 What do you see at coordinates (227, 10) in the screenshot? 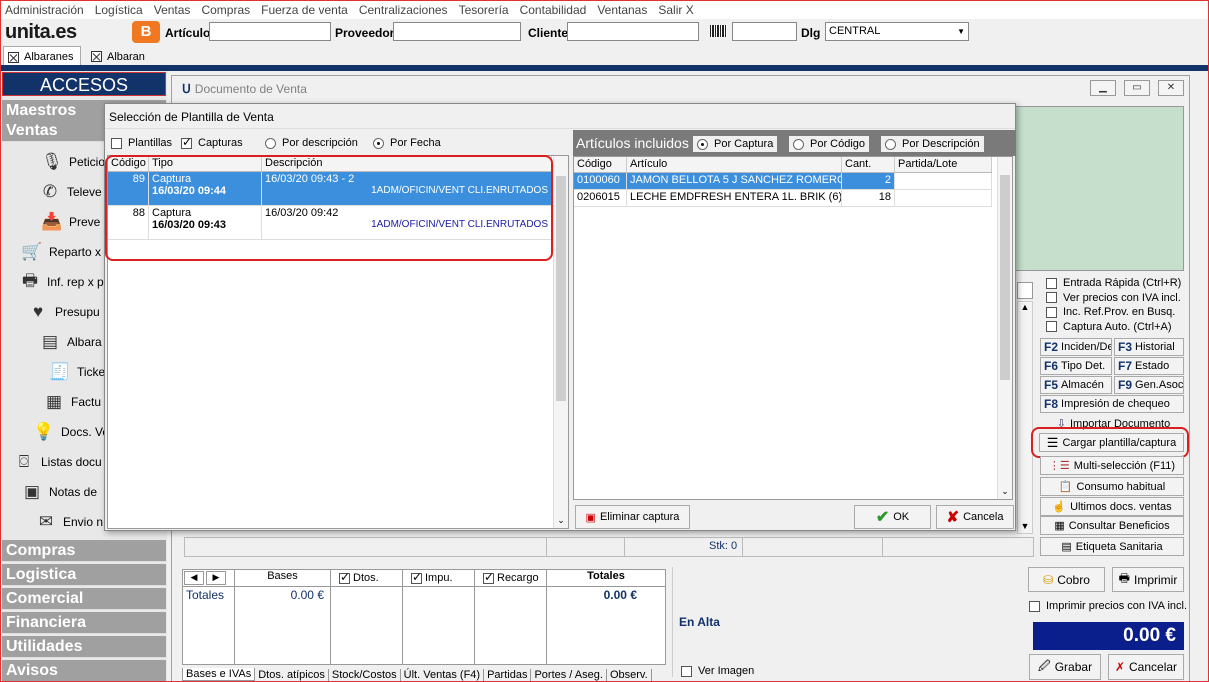
I see `menu-item: Compras` at bounding box center [227, 10].